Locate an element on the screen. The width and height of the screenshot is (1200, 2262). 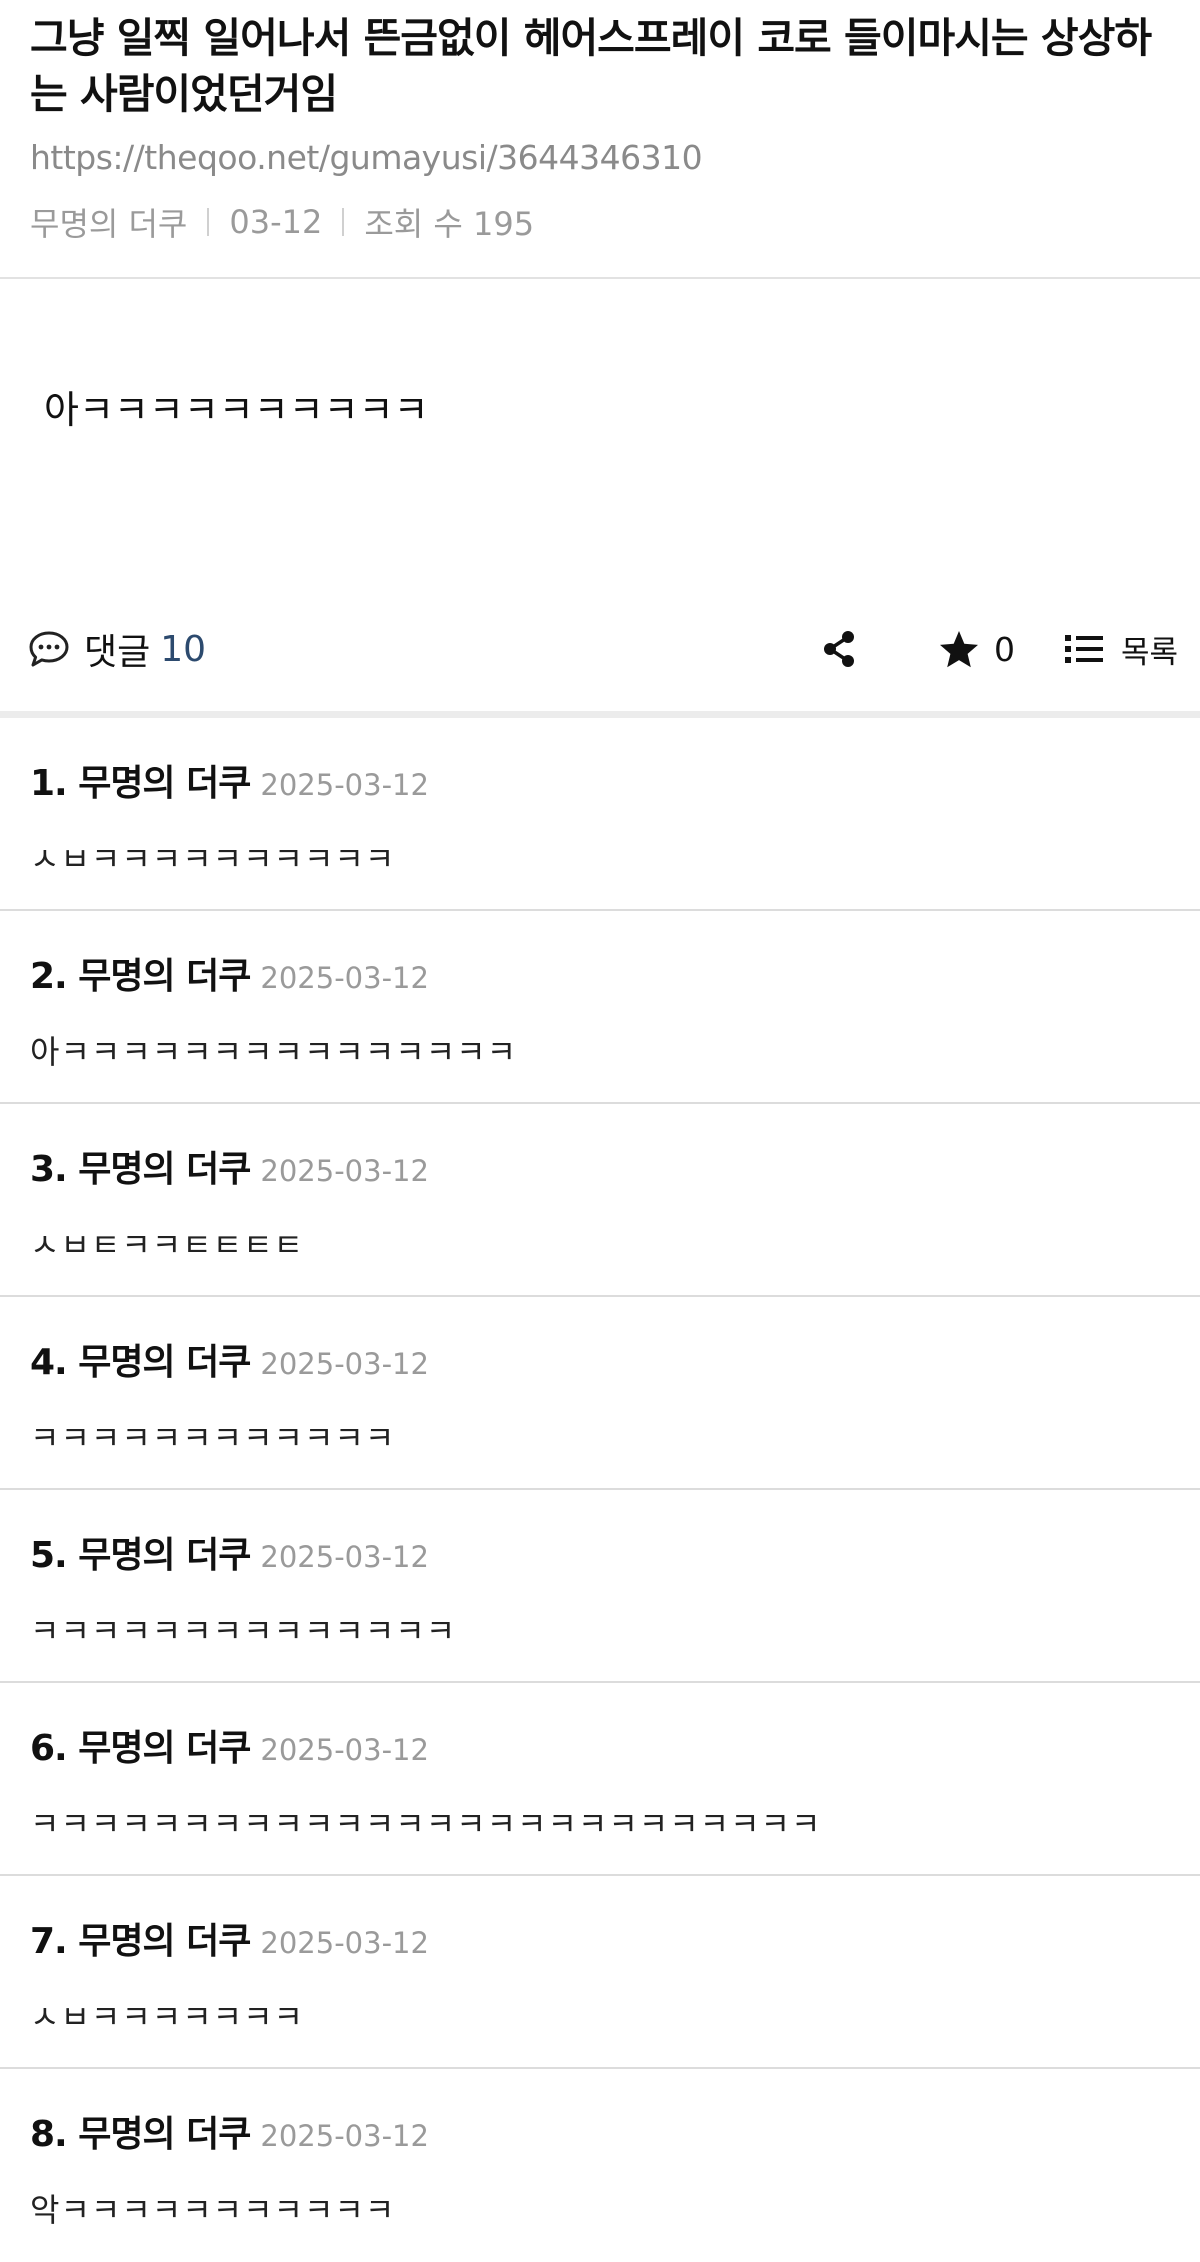
comment-author: 3. 무명의 더쿠 is located at coordinates (140, 1166).